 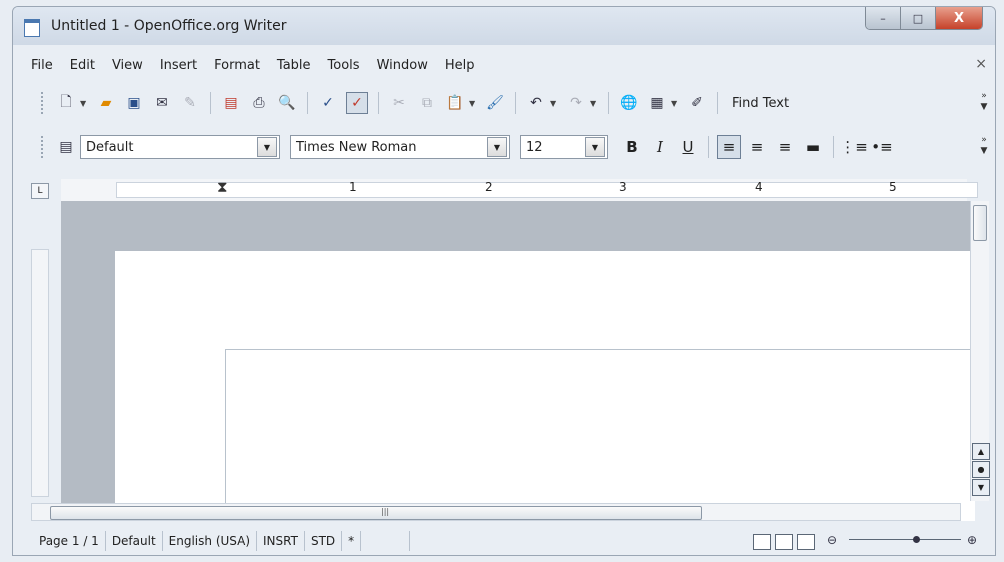 What do you see at coordinates (729, 147) in the screenshot?
I see `align-left-icon: ≡` at bounding box center [729, 147].